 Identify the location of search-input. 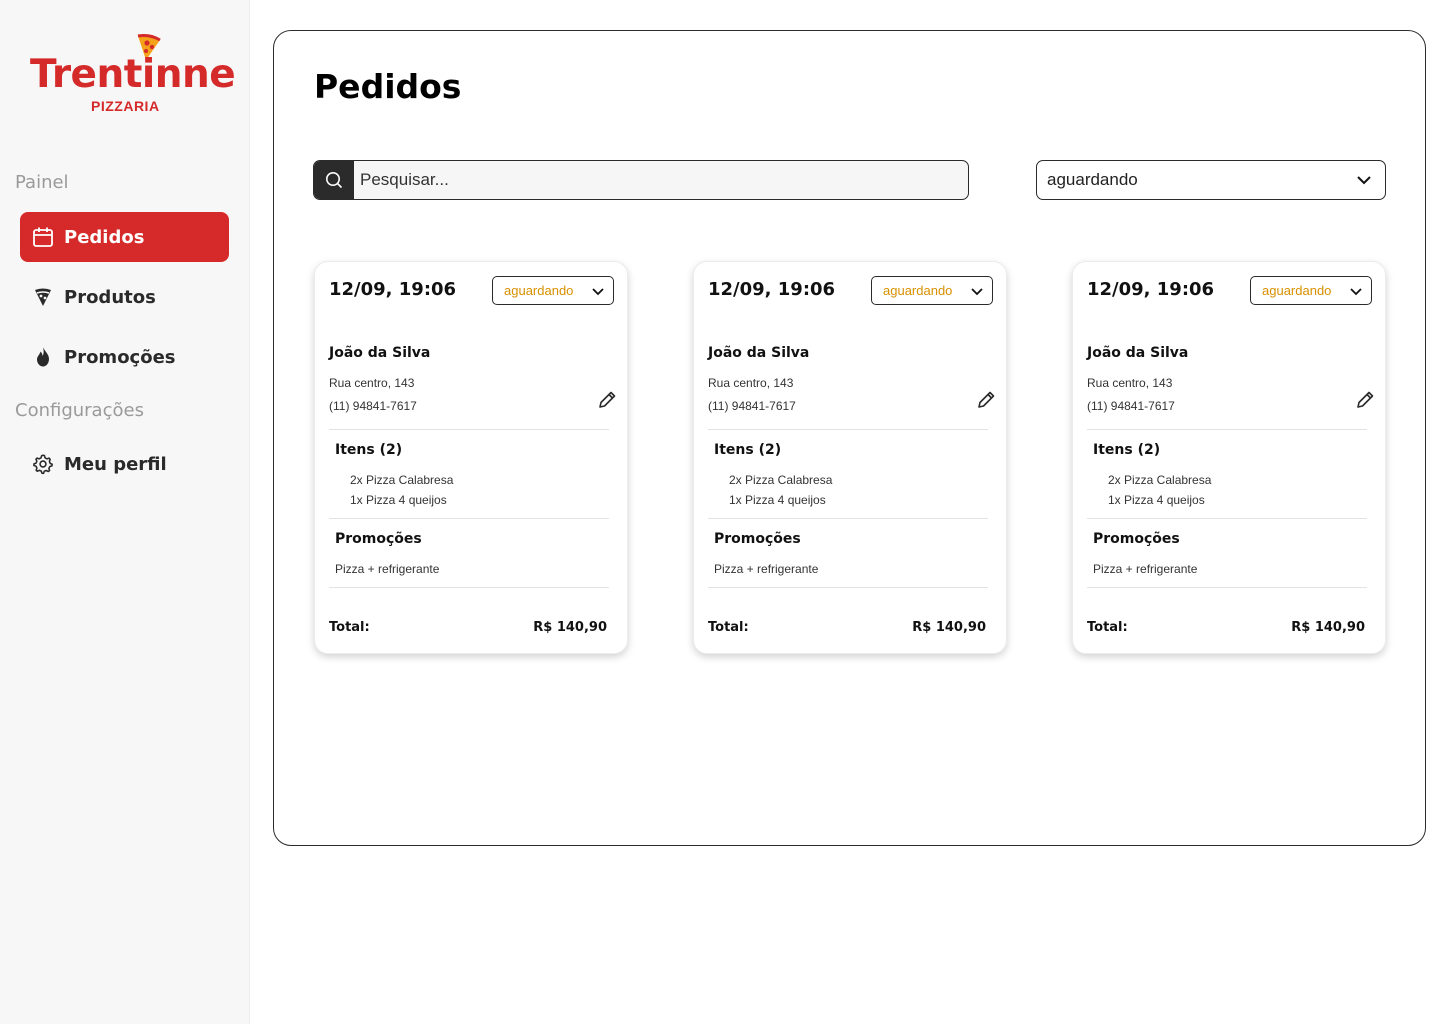
(661, 180).